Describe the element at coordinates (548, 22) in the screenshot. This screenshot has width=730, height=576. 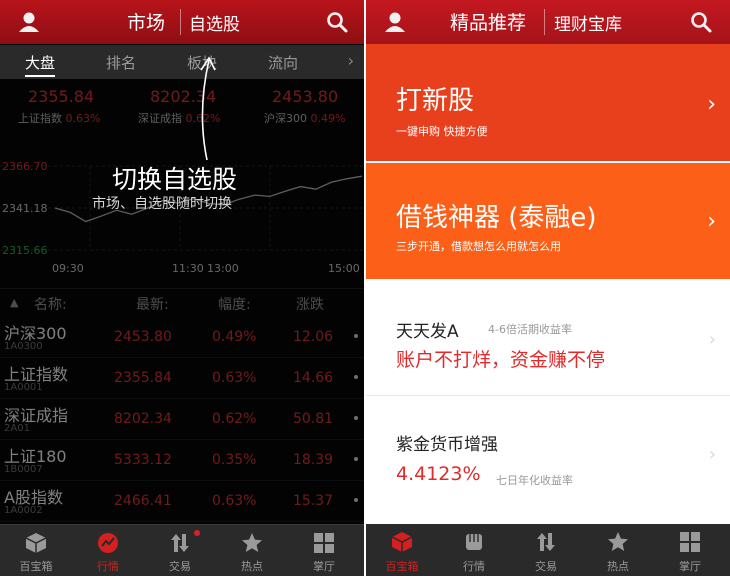
I see `recommend-header: 精品推荐 理财宝库` at that location.